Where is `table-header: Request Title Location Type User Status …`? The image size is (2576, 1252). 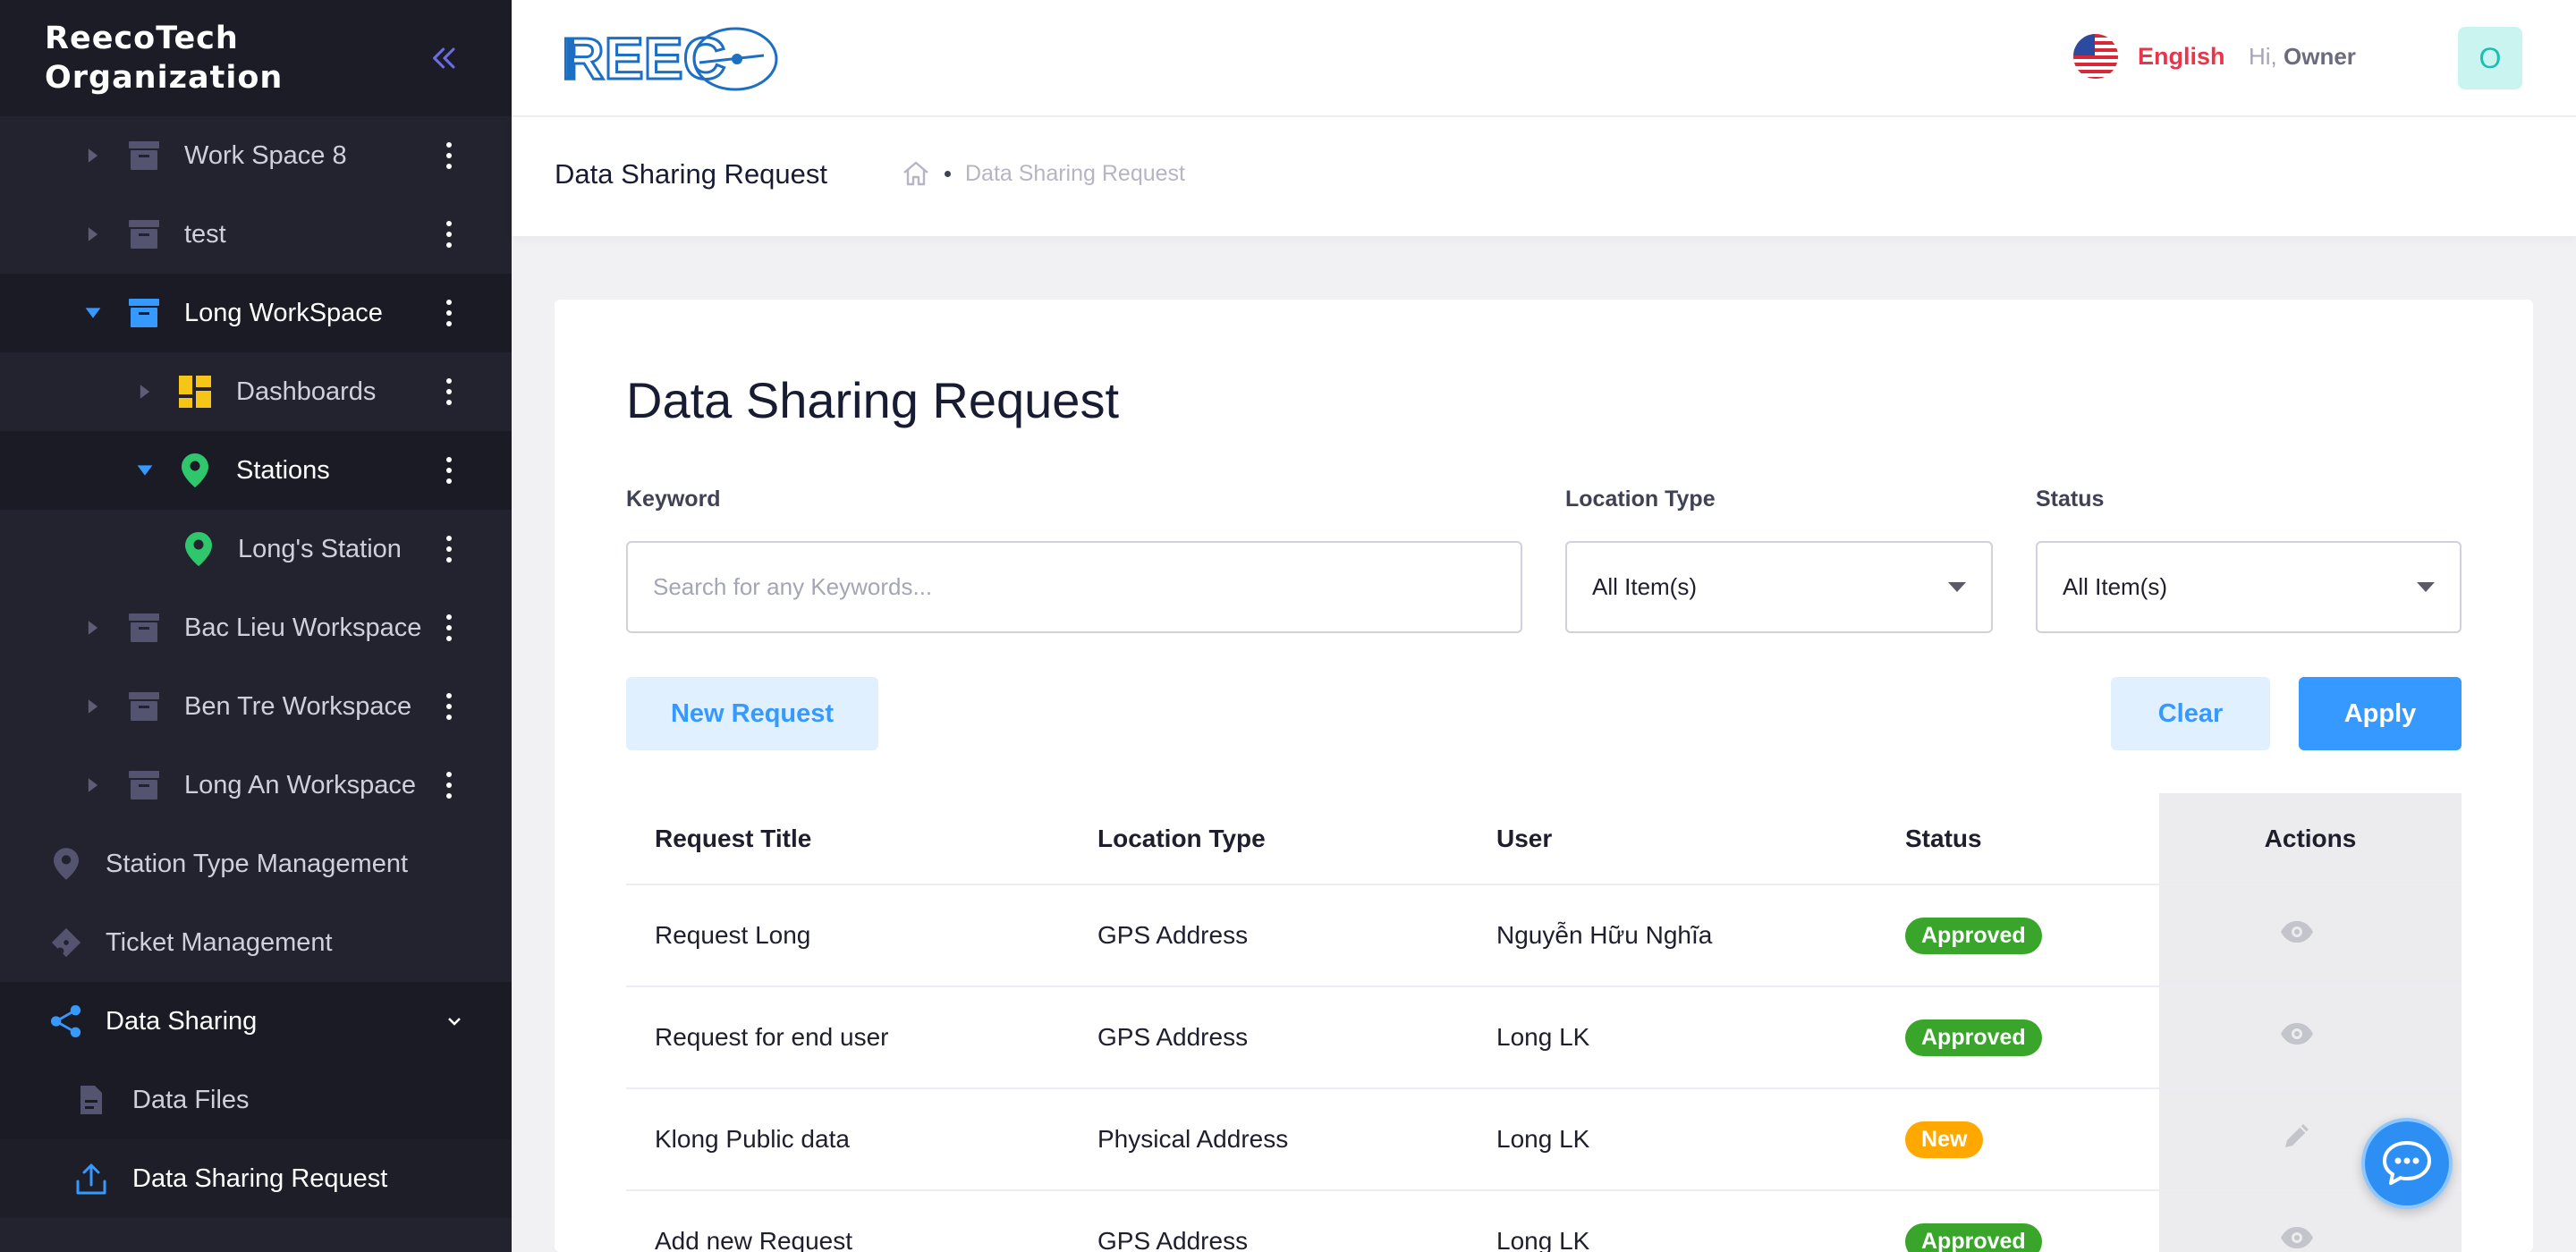
table-header: Request Title Location Type User Status … is located at coordinates (1544, 839).